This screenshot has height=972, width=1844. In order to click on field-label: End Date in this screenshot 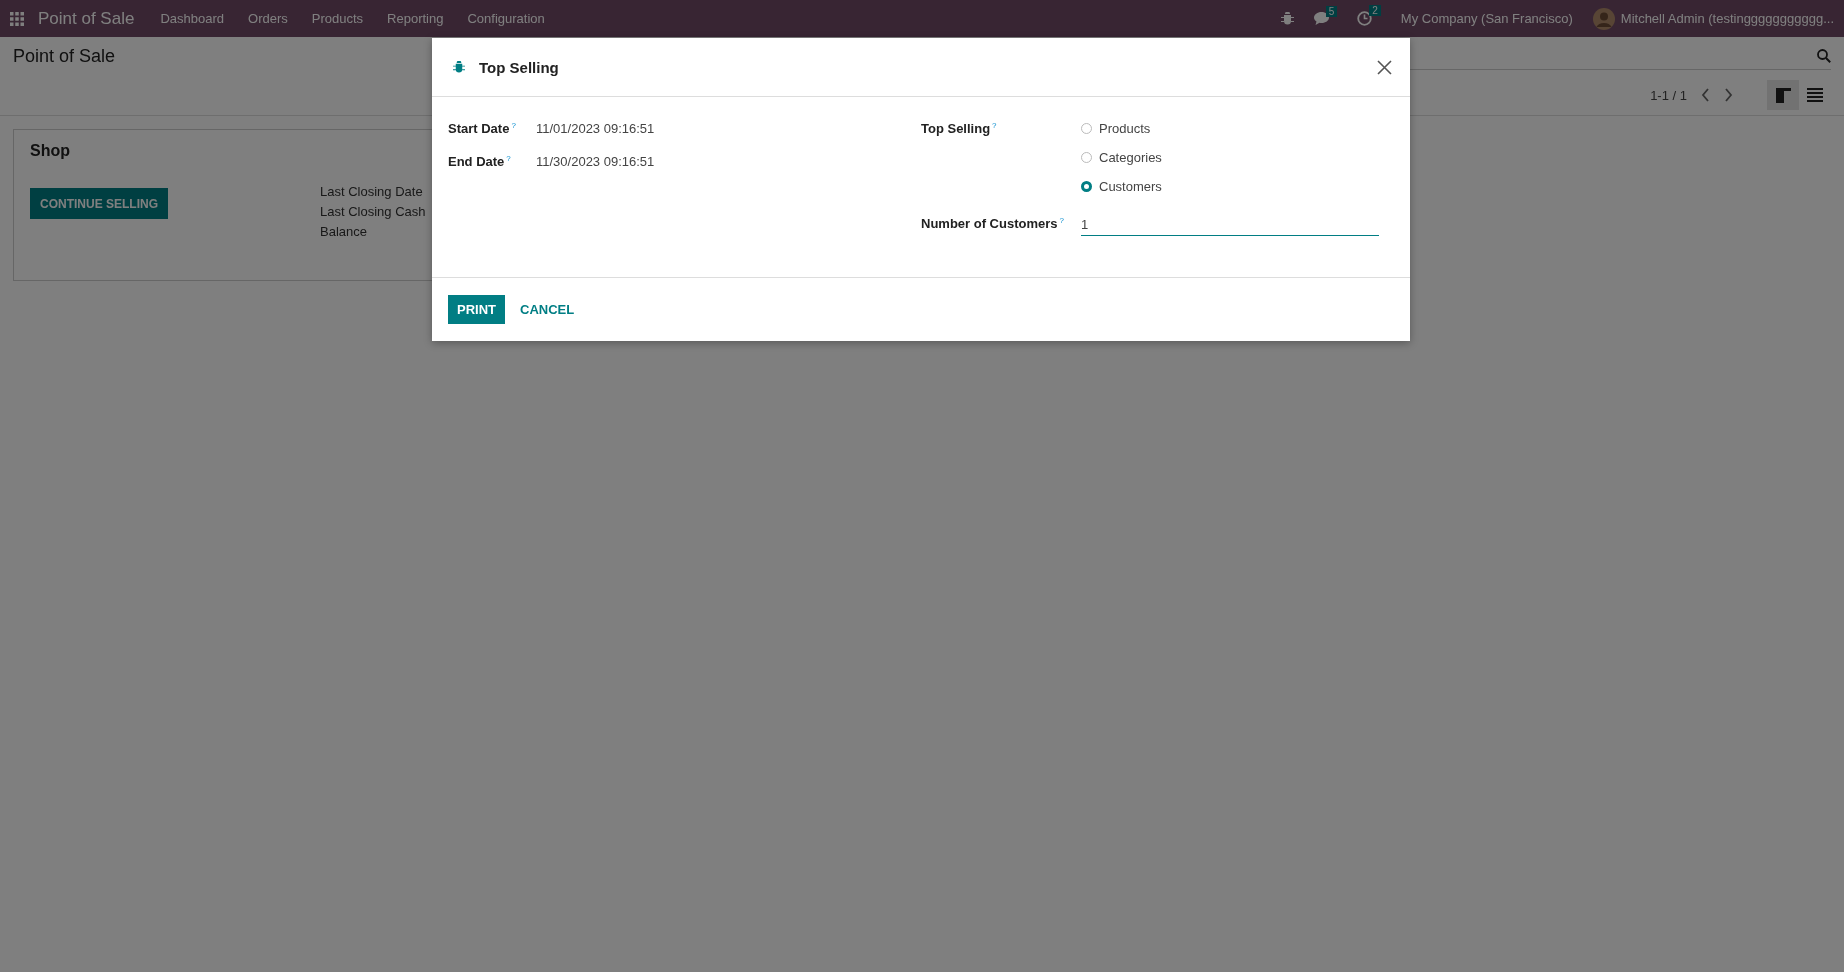, I will do `click(476, 162)`.